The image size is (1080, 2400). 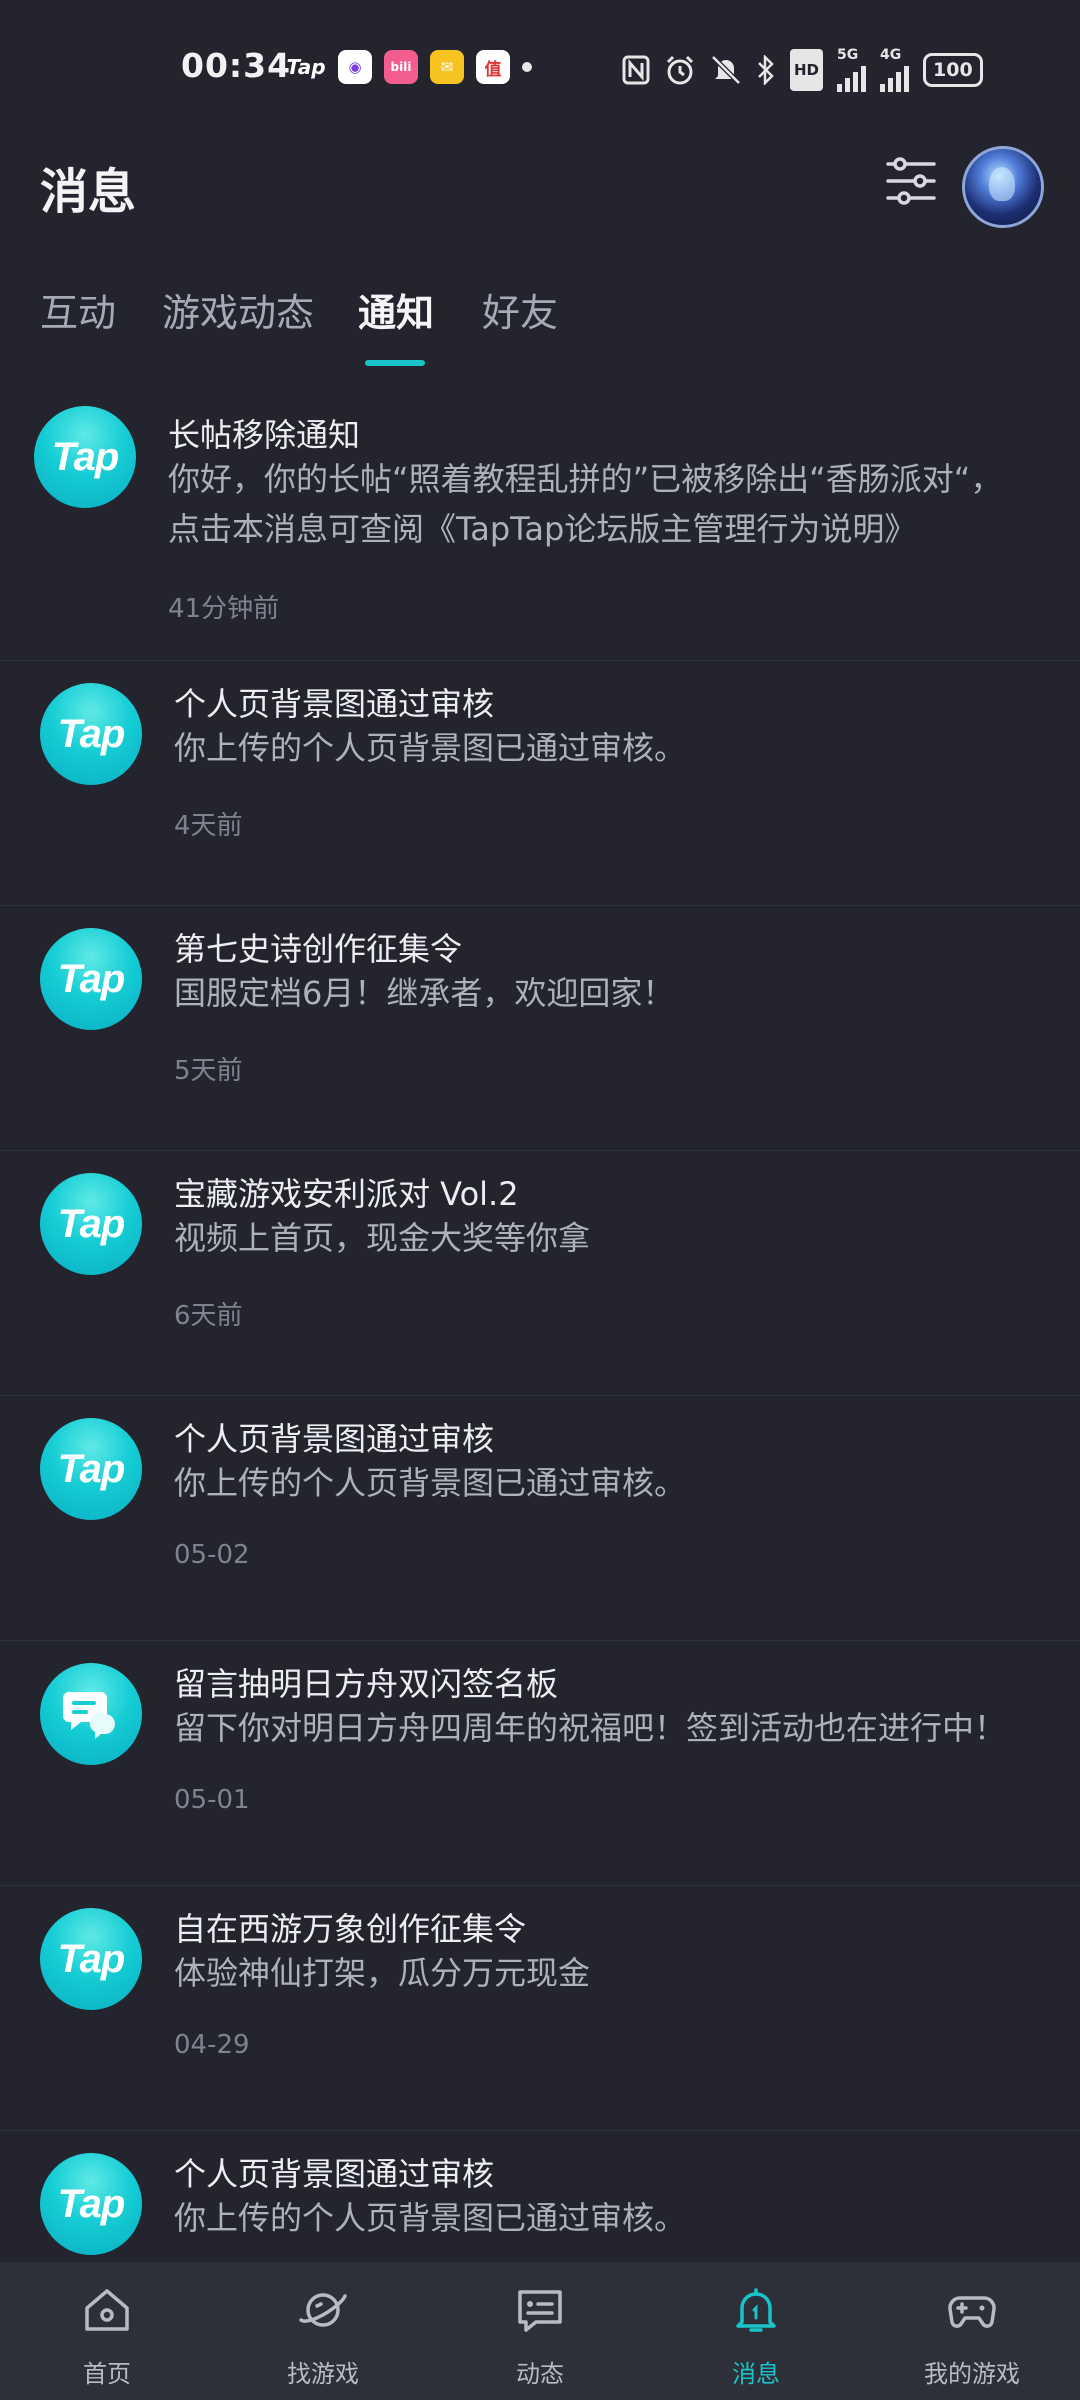 I want to click on status-time: 00:34, so click(x=236, y=65).